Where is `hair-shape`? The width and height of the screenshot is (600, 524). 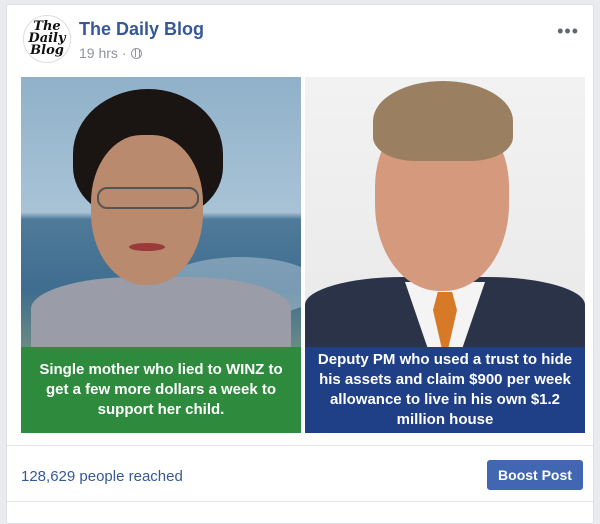 hair-shape is located at coordinates (443, 121).